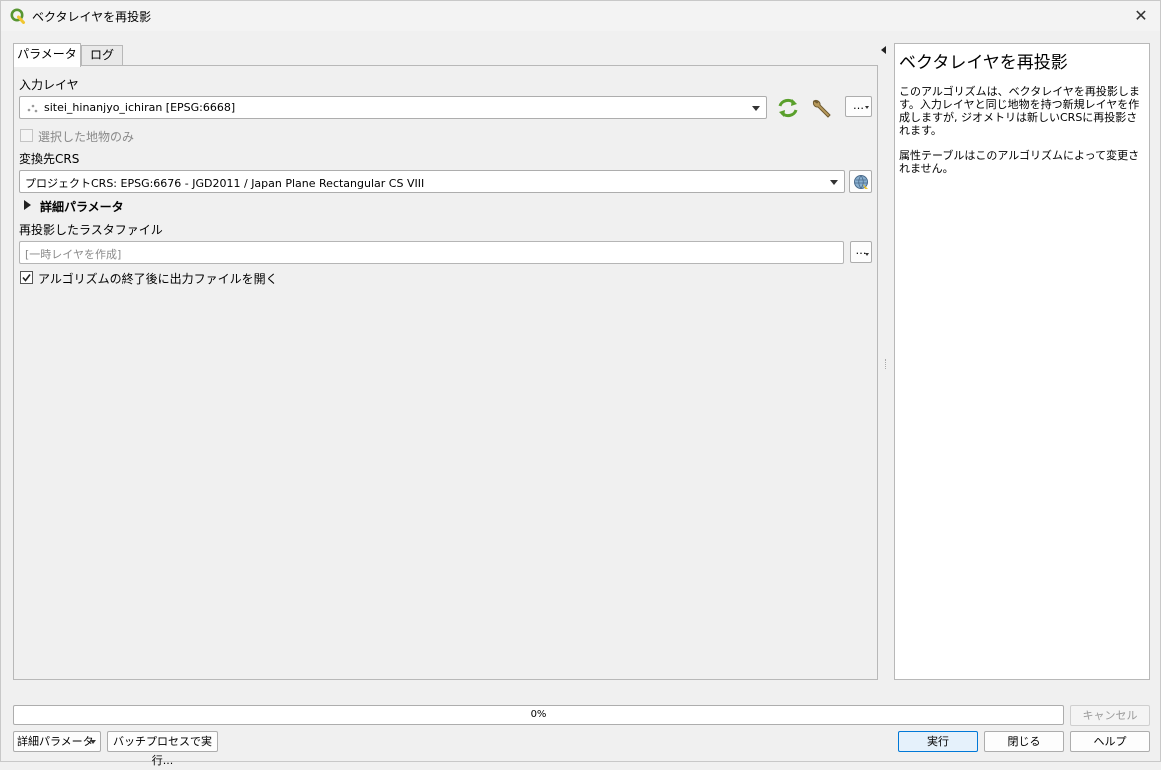  I want to click on checkmark-icon, so click(26, 278).